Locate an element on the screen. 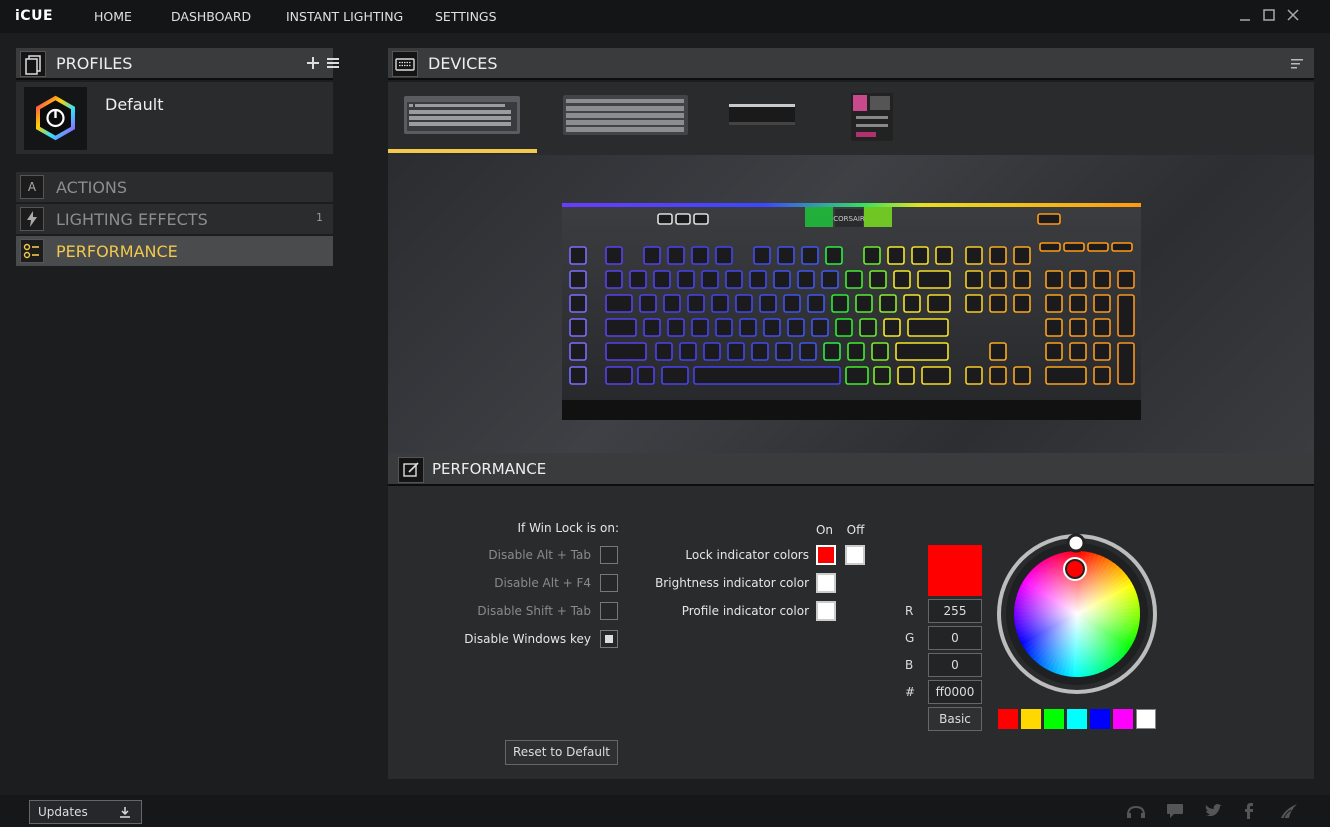 This screenshot has width=1330, height=827. profile-item-default: Default is located at coordinates (174, 118).